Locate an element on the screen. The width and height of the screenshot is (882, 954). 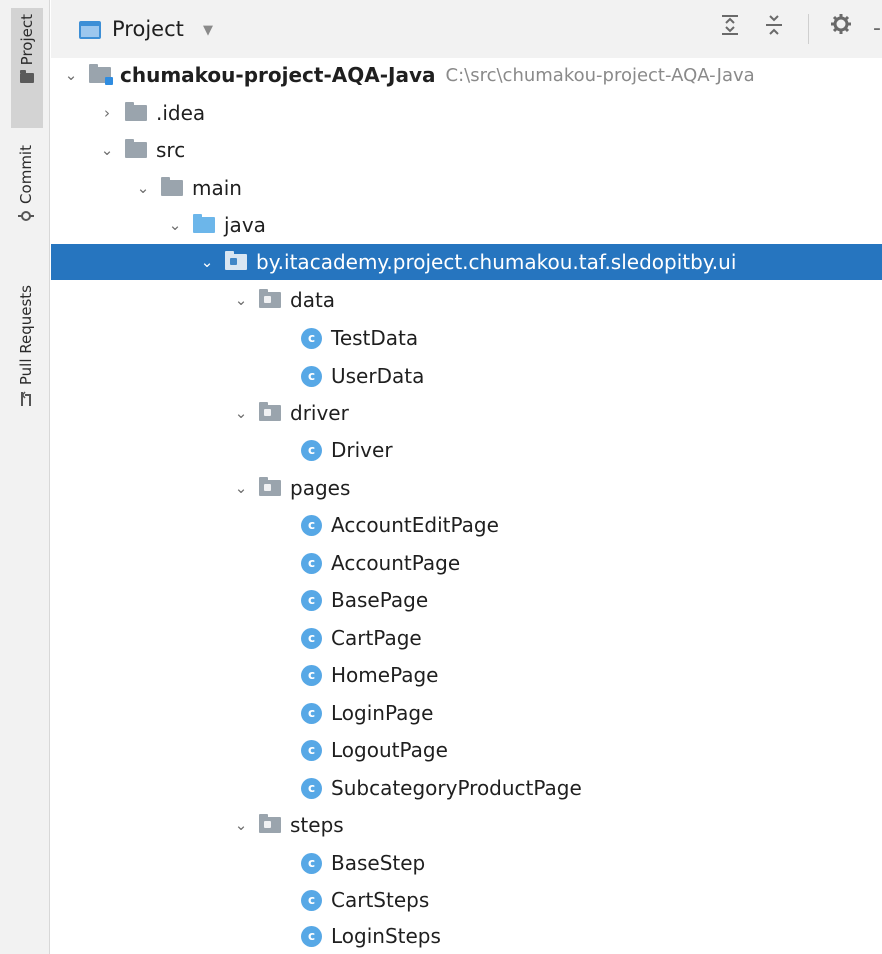
tree-node-label: steps is located at coordinates (317, 825).